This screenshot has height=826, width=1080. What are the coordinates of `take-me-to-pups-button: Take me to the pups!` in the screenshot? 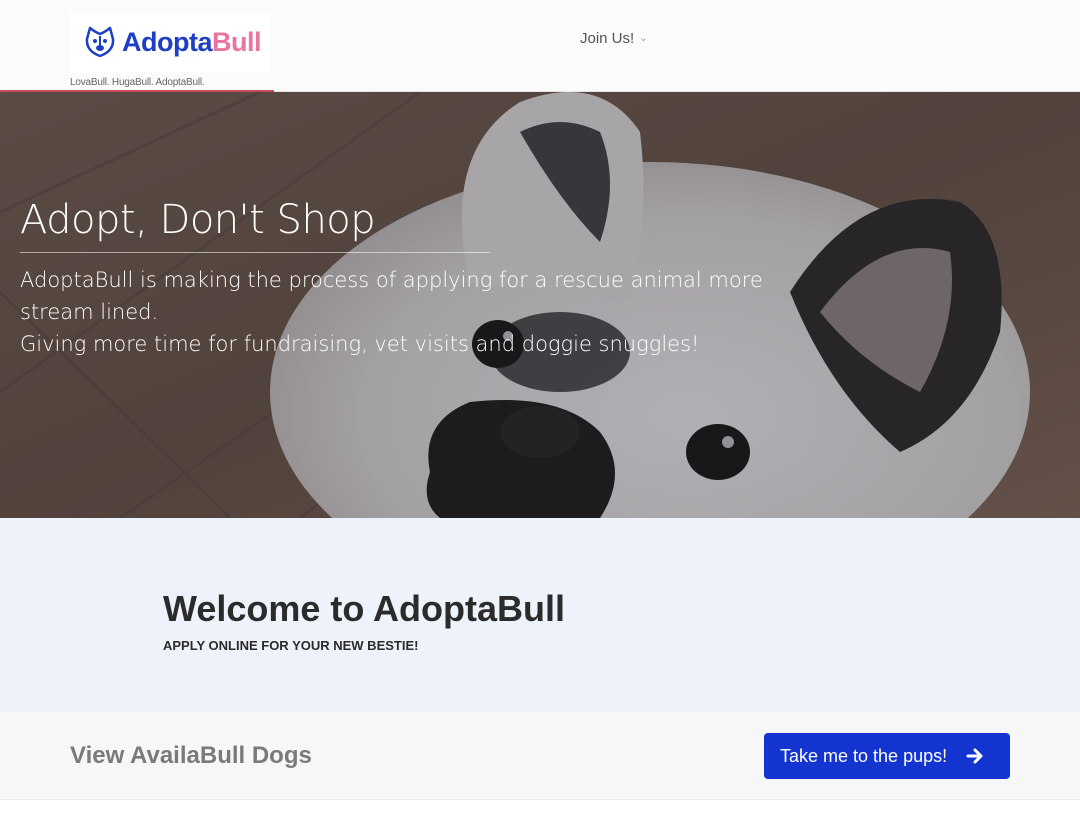 It's located at (887, 756).